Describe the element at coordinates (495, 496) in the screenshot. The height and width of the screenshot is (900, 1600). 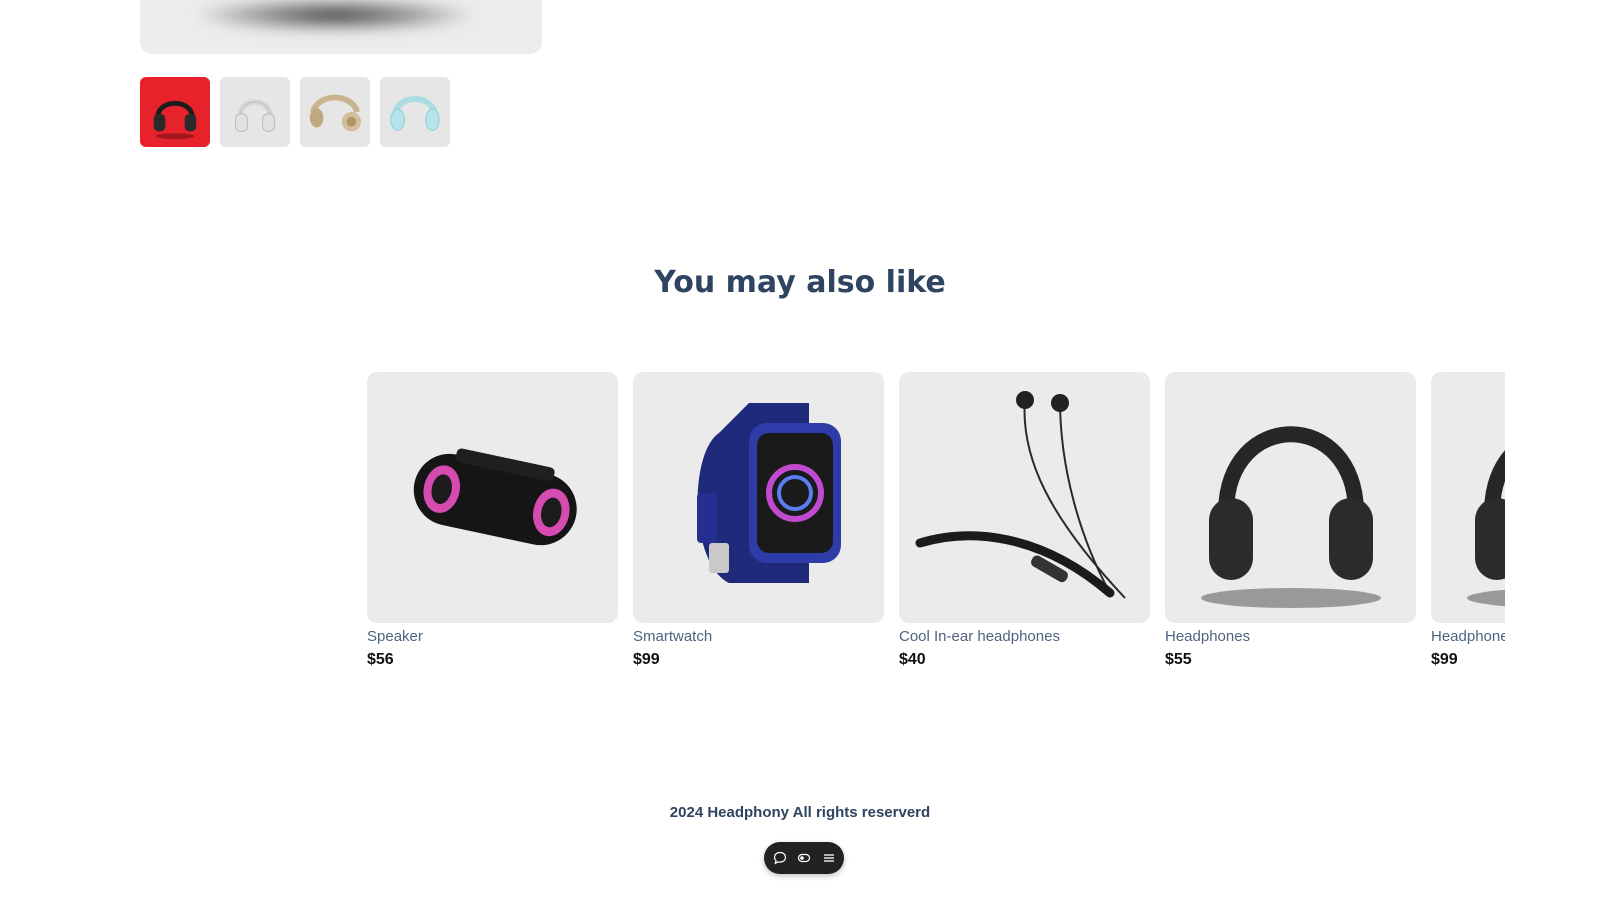
I see `speaker-icon` at that location.